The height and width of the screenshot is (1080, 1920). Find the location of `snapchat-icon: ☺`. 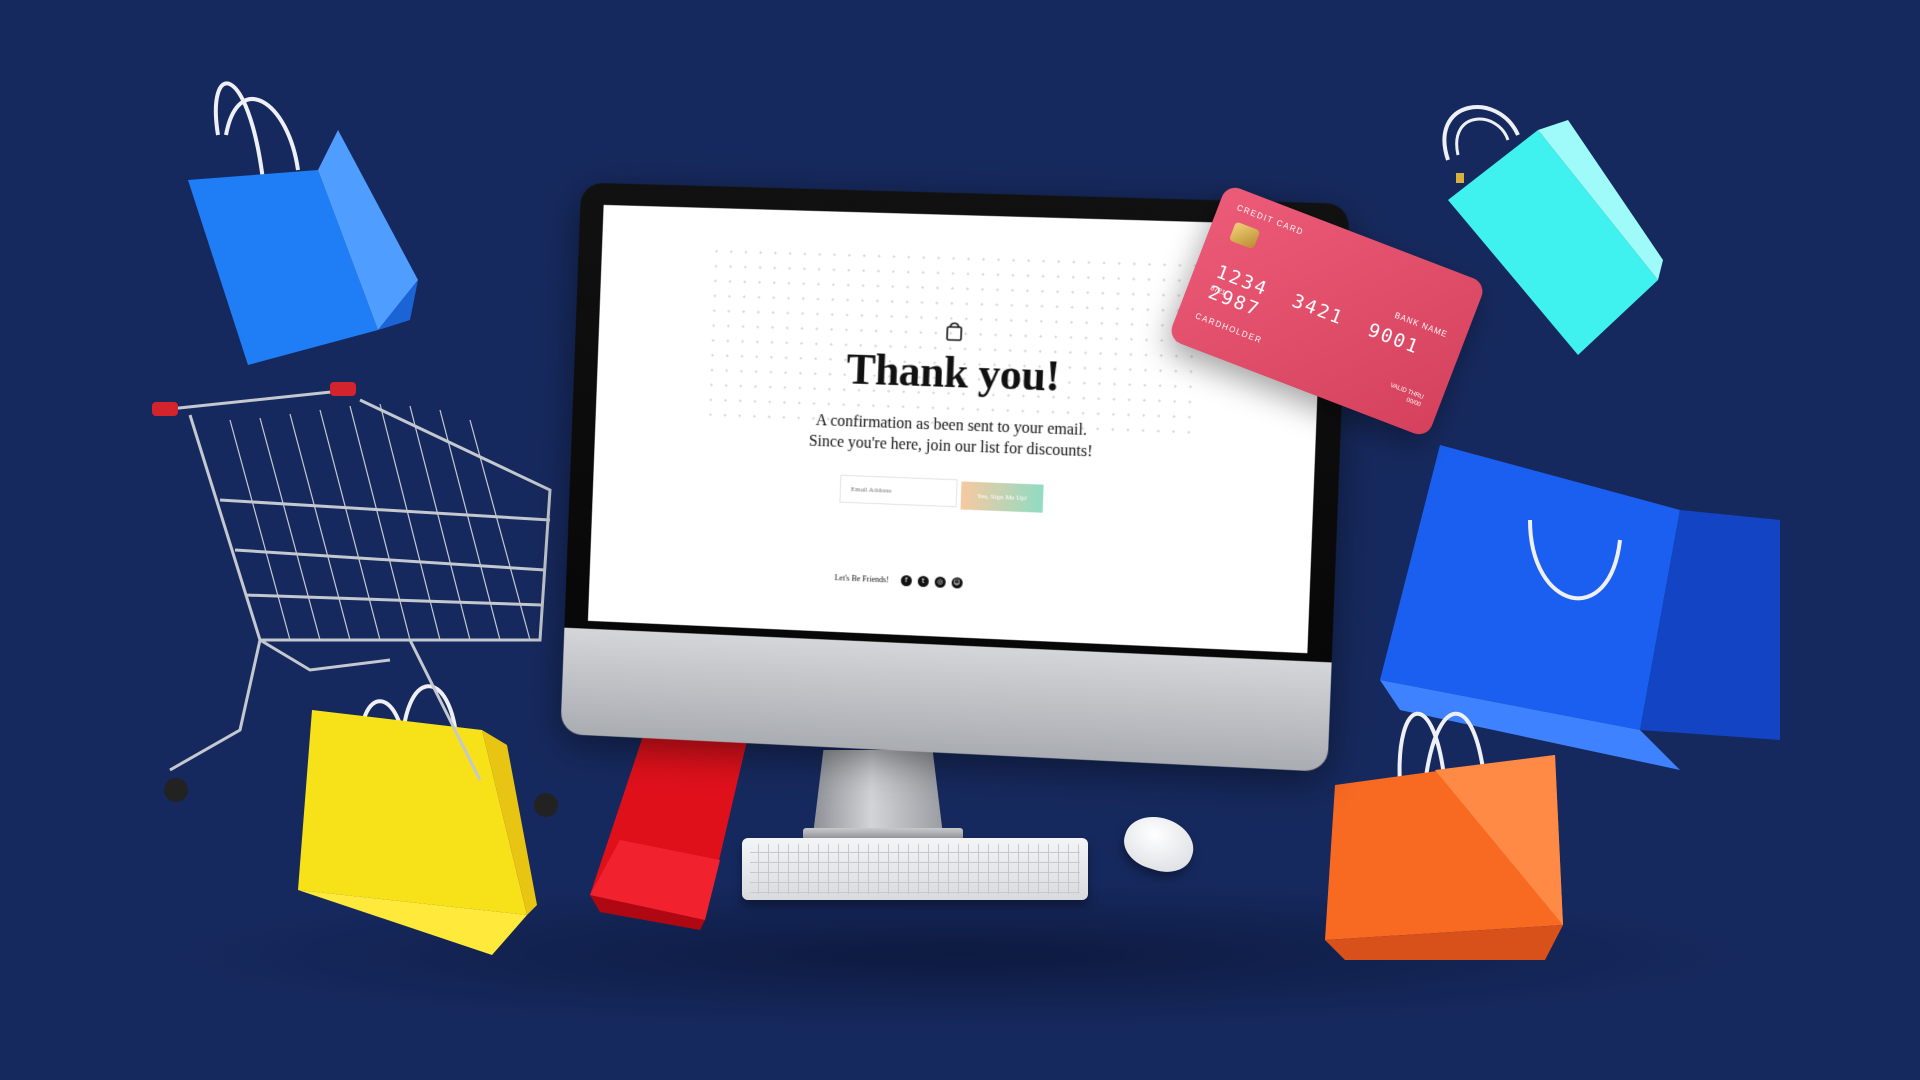

snapchat-icon: ☺ is located at coordinates (956, 582).